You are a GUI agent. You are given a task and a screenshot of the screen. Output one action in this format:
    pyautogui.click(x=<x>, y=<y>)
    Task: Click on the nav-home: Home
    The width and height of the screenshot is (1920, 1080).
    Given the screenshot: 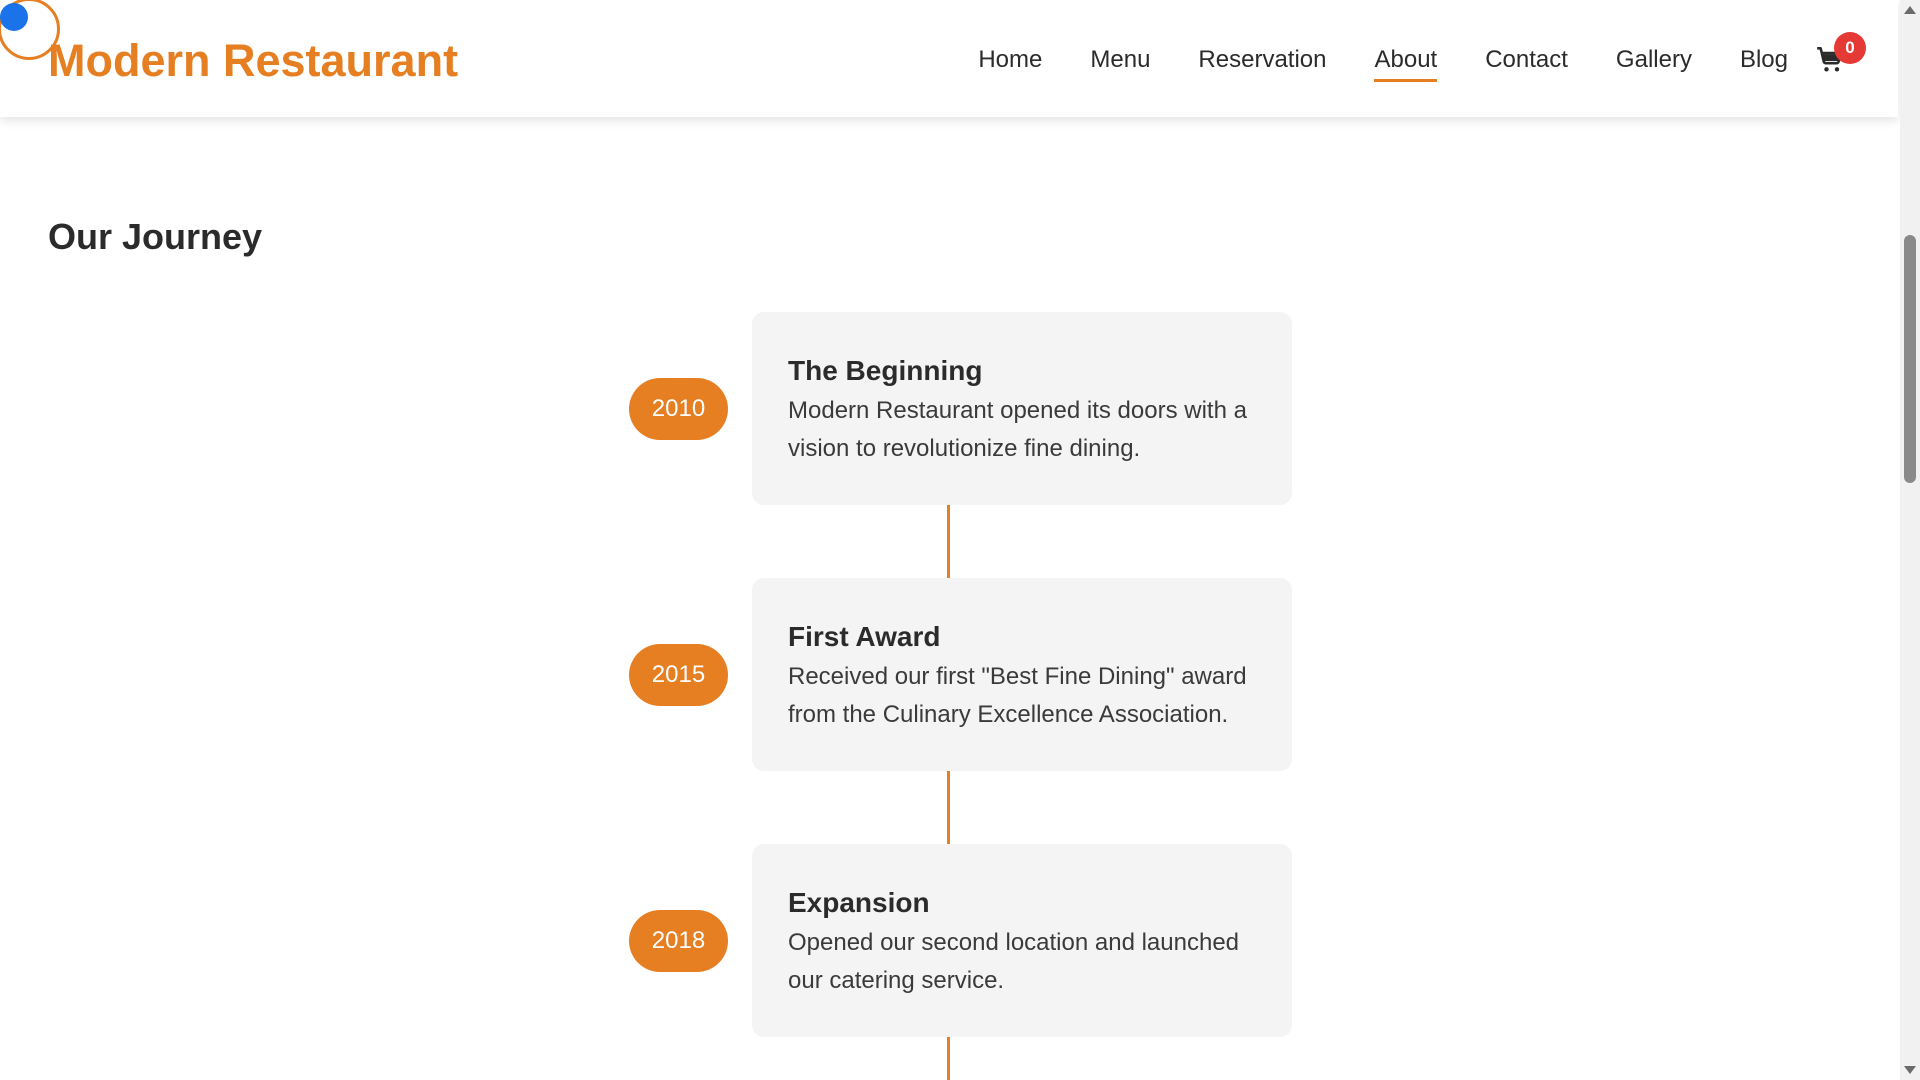 What is the action you would take?
    pyautogui.click(x=1010, y=60)
    